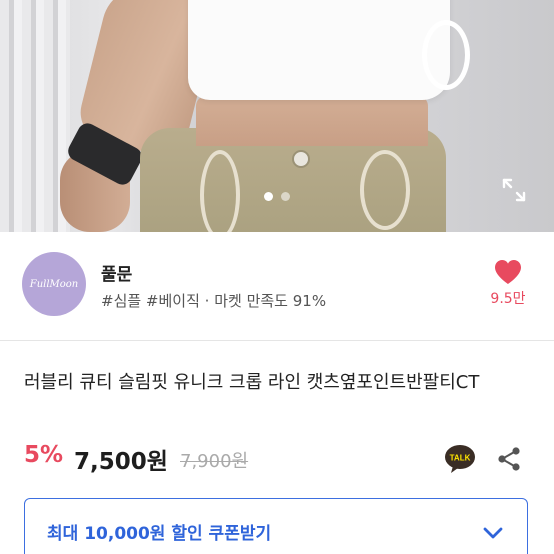 The image size is (554, 554). What do you see at coordinates (508, 272) in the screenshot?
I see `heart-icon` at bounding box center [508, 272].